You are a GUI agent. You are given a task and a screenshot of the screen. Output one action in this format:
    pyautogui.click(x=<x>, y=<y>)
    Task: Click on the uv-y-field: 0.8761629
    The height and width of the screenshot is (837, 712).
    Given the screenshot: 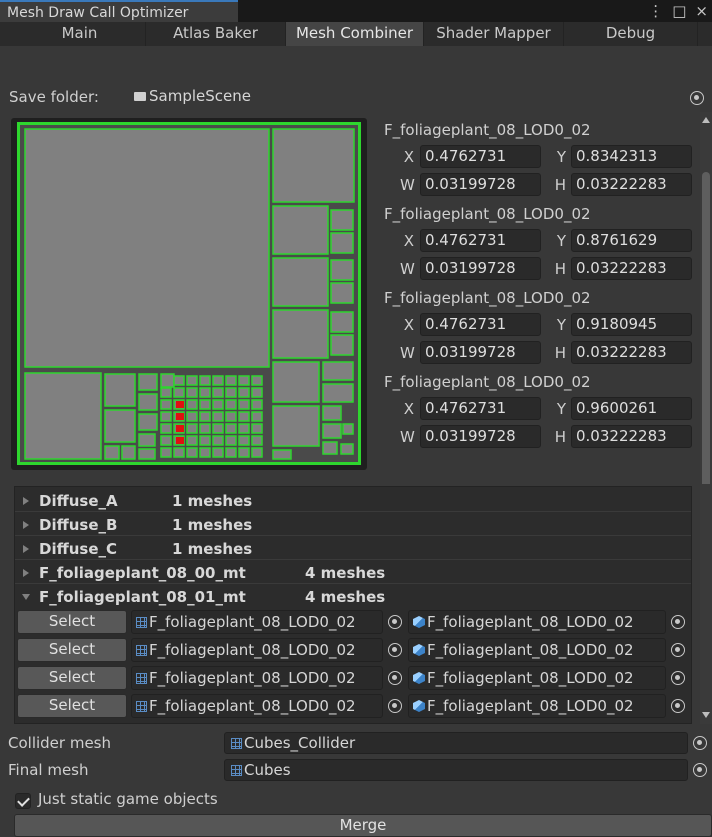 What is the action you would take?
    pyautogui.click(x=631, y=240)
    